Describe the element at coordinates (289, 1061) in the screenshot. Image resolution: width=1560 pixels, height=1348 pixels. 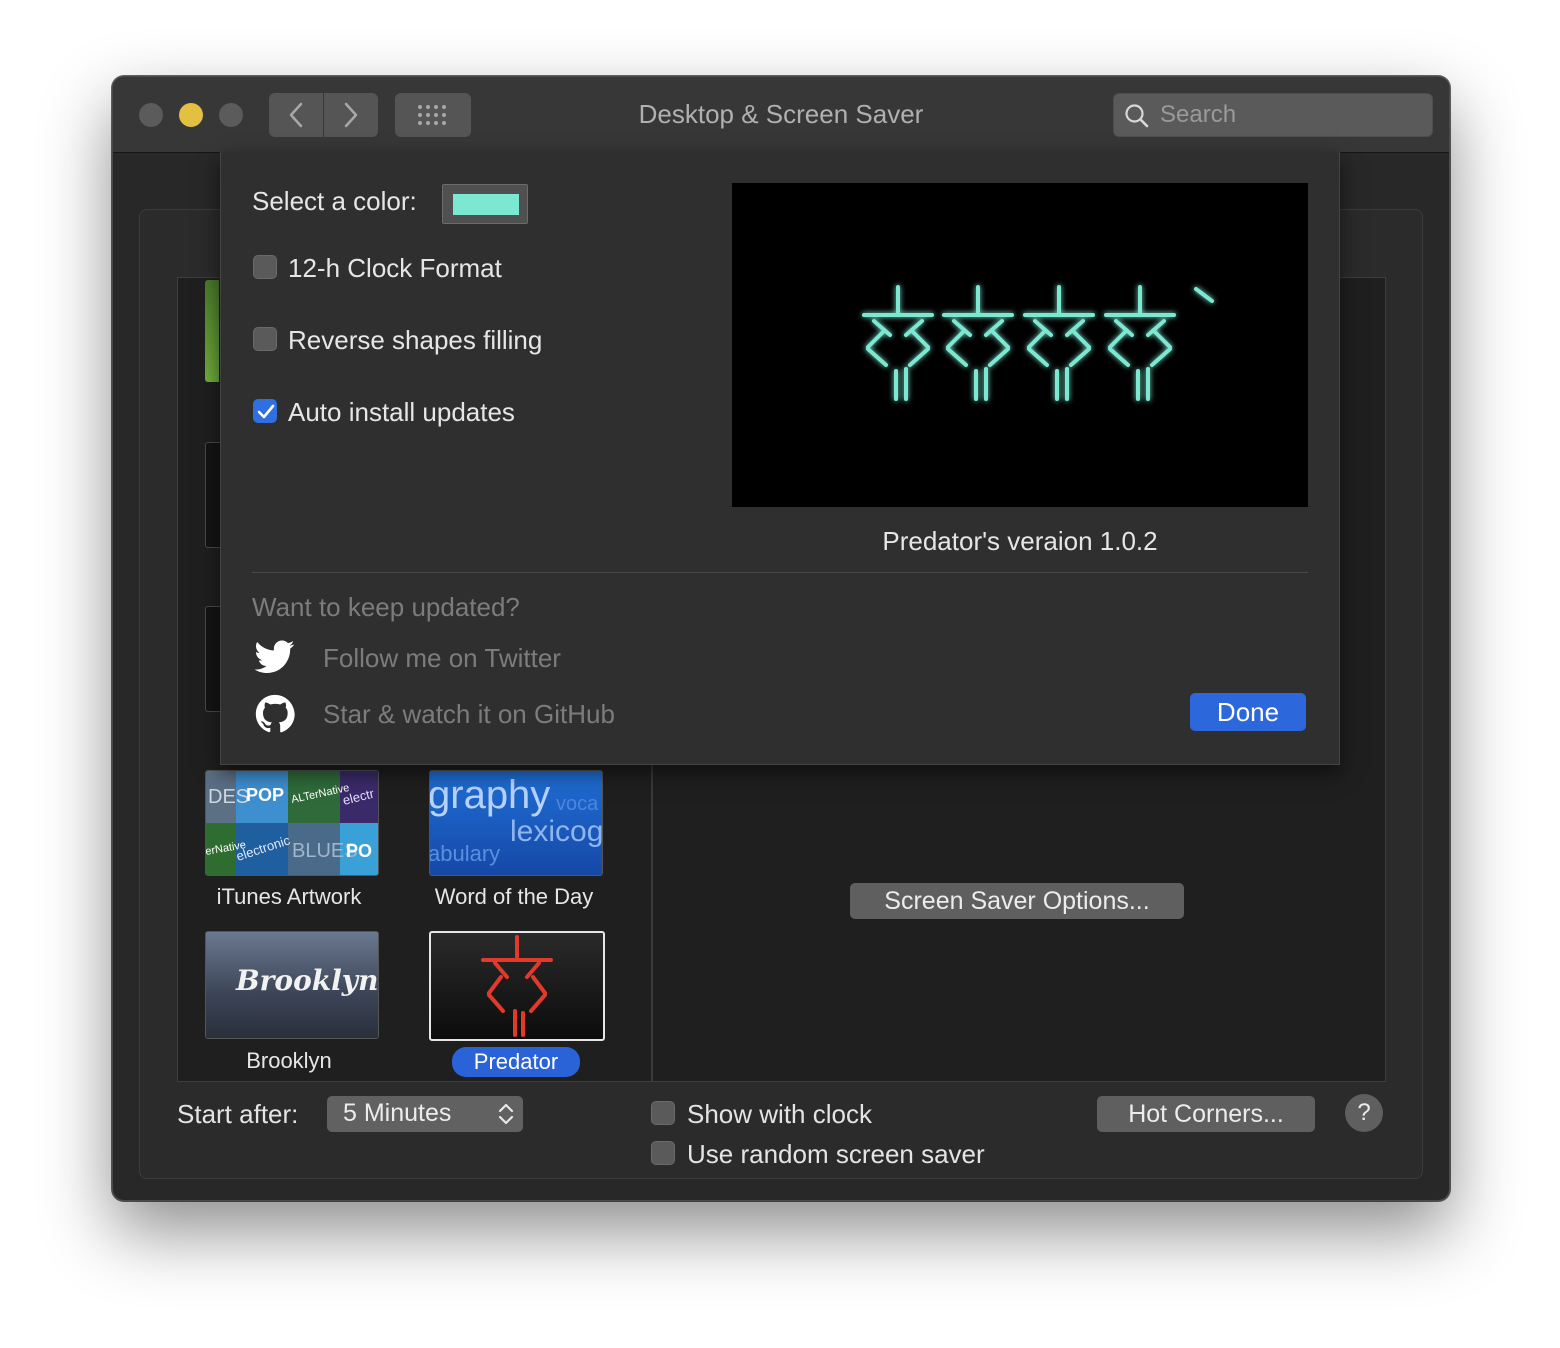
I see `saver-label-brooklyn: Brooklyn` at that location.